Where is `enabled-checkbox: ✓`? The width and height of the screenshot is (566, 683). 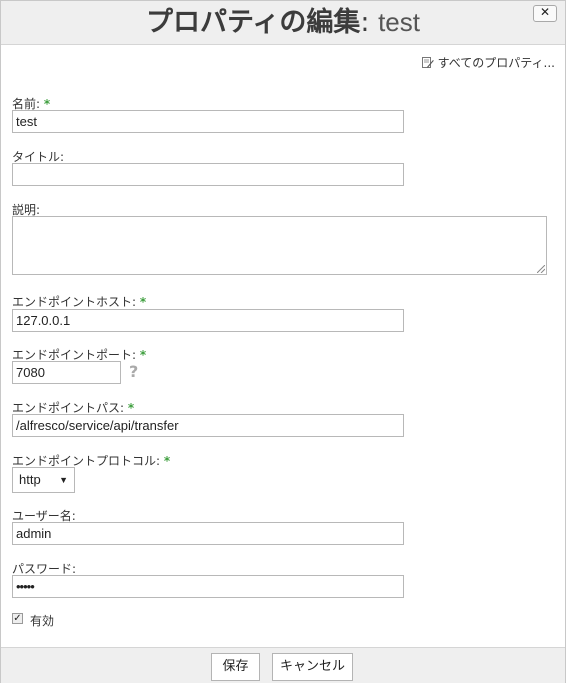 enabled-checkbox: ✓ is located at coordinates (17, 618).